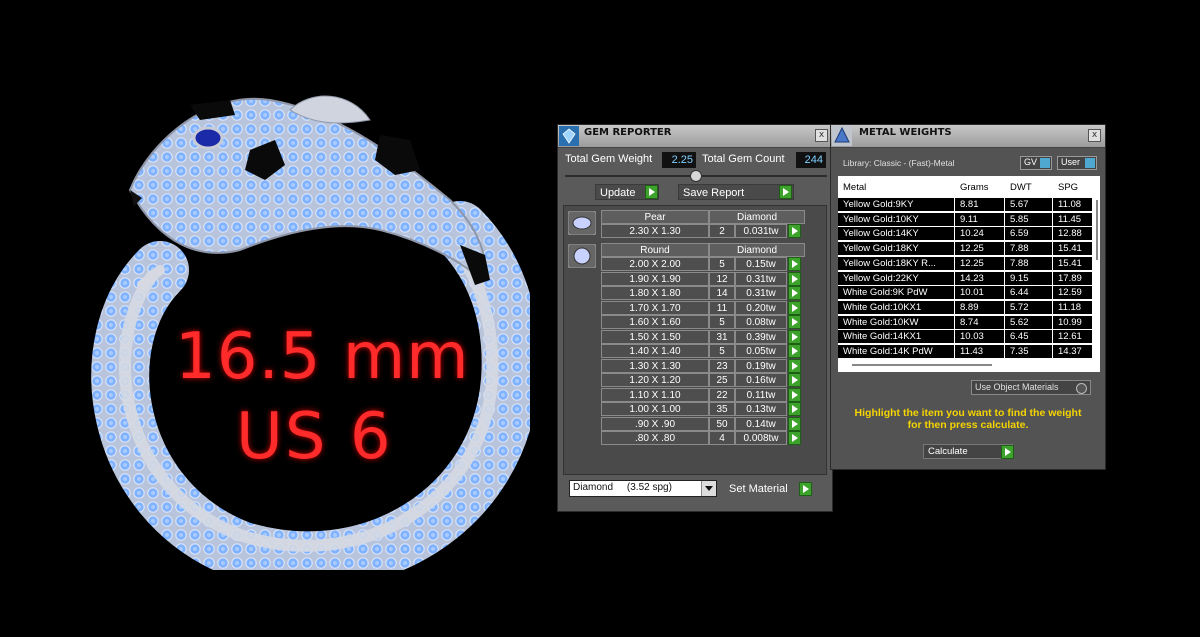  I want to click on round-gem-row: 1.20 X 1.20 25 0.16tw, so click(712, 380).